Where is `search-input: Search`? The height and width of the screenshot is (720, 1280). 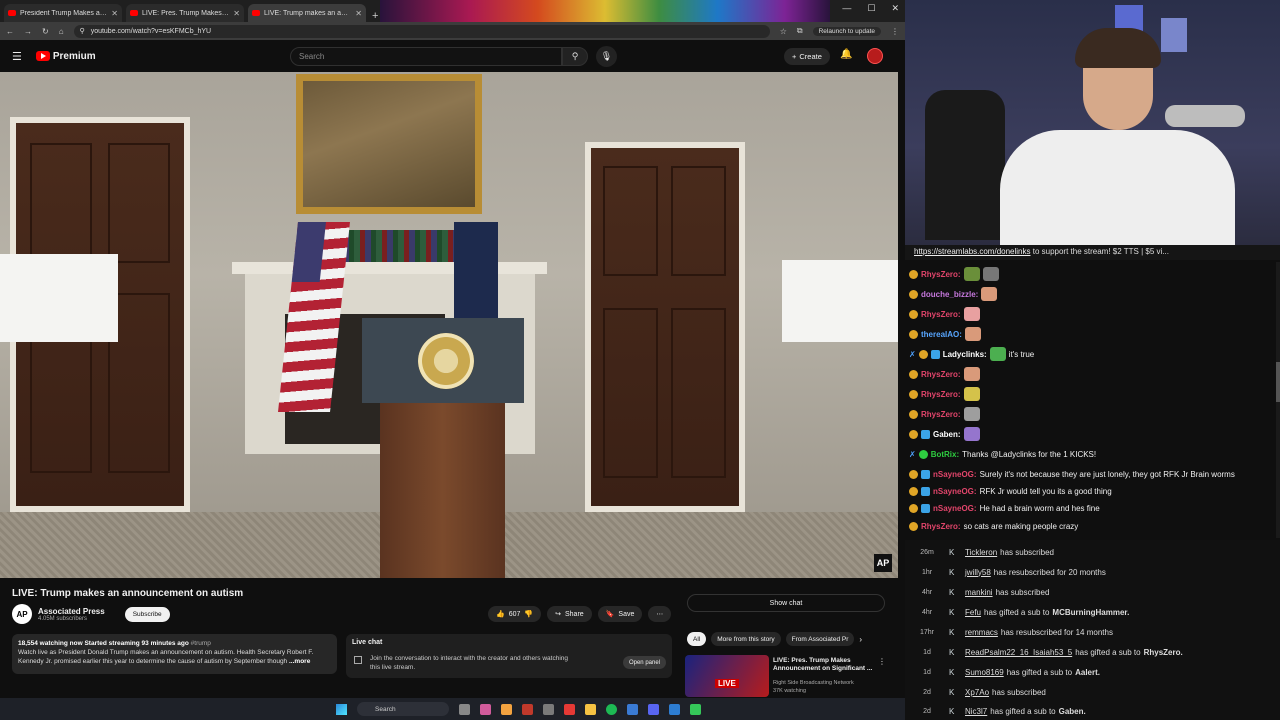
search-input: Search is located at coordinates (426, 56).